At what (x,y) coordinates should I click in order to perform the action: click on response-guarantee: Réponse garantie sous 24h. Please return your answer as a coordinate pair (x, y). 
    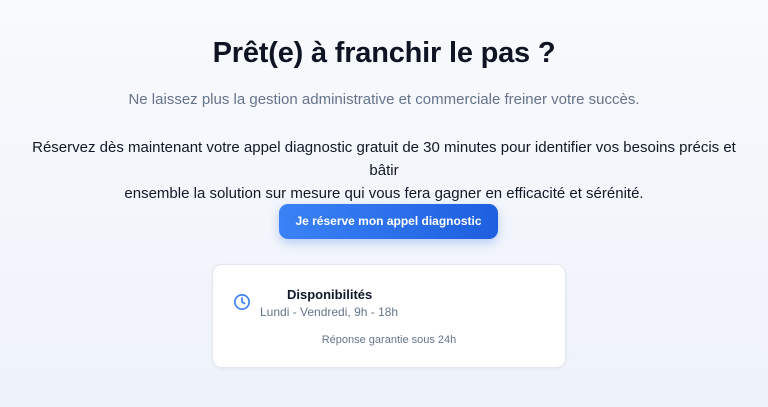
    Looking at the image, I should click on (389, 340).